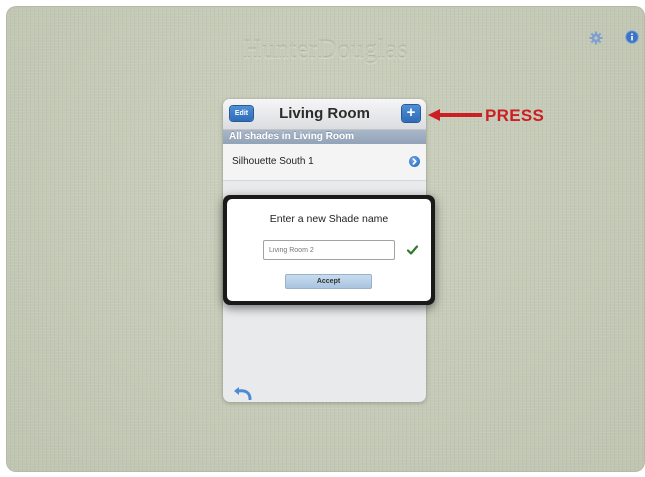  What do you see at coordinates (328, 281) in the screenshot?
I see `accept-button: Accept` at bounding box center [328, 281].